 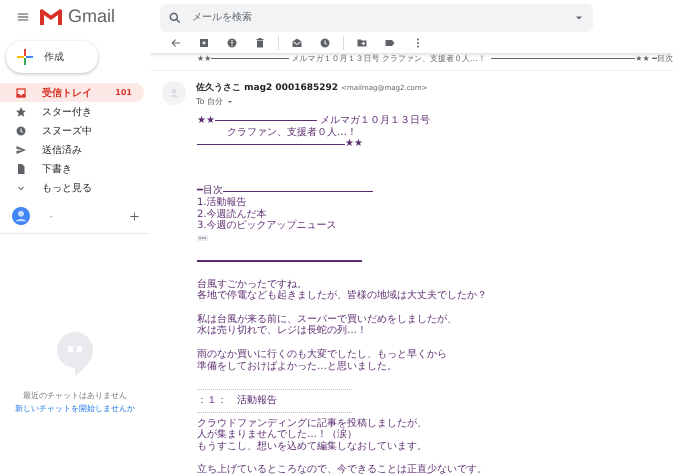 What do you see at coordinates (75, 408) in the screenshot?
I see `start-chat-link: 新しいチャットを開始しませんか` at bounding box center [75, 408].